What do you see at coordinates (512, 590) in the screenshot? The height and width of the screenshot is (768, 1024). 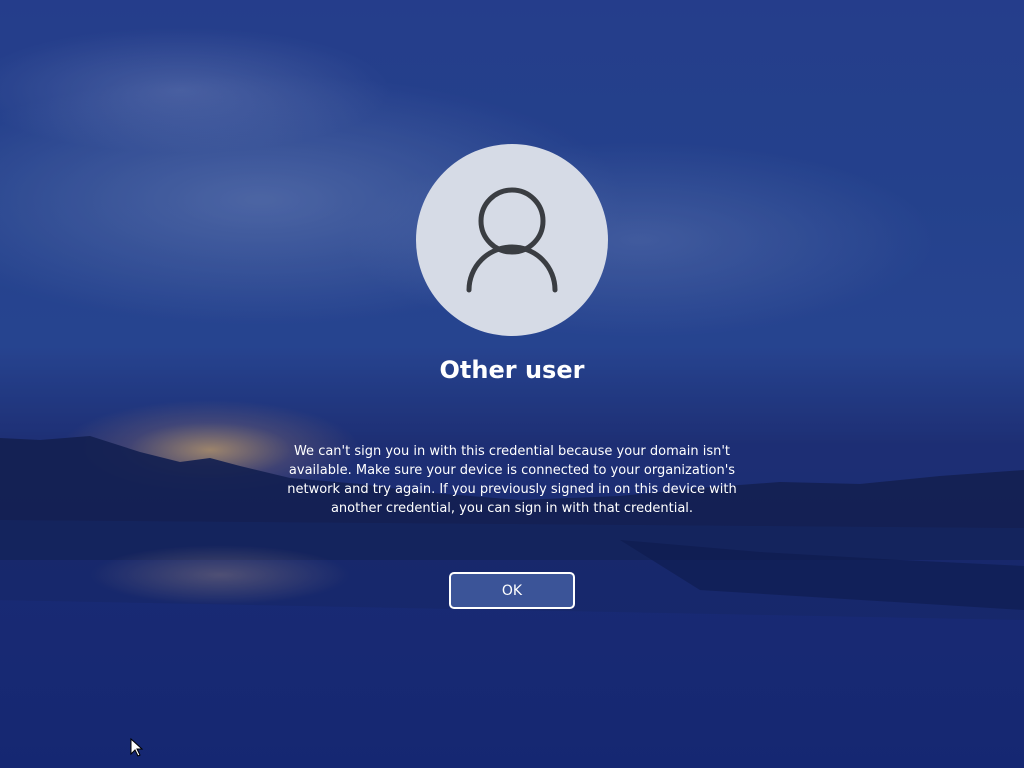 I see `ok-button: OK` at bounding box center [512, 590].